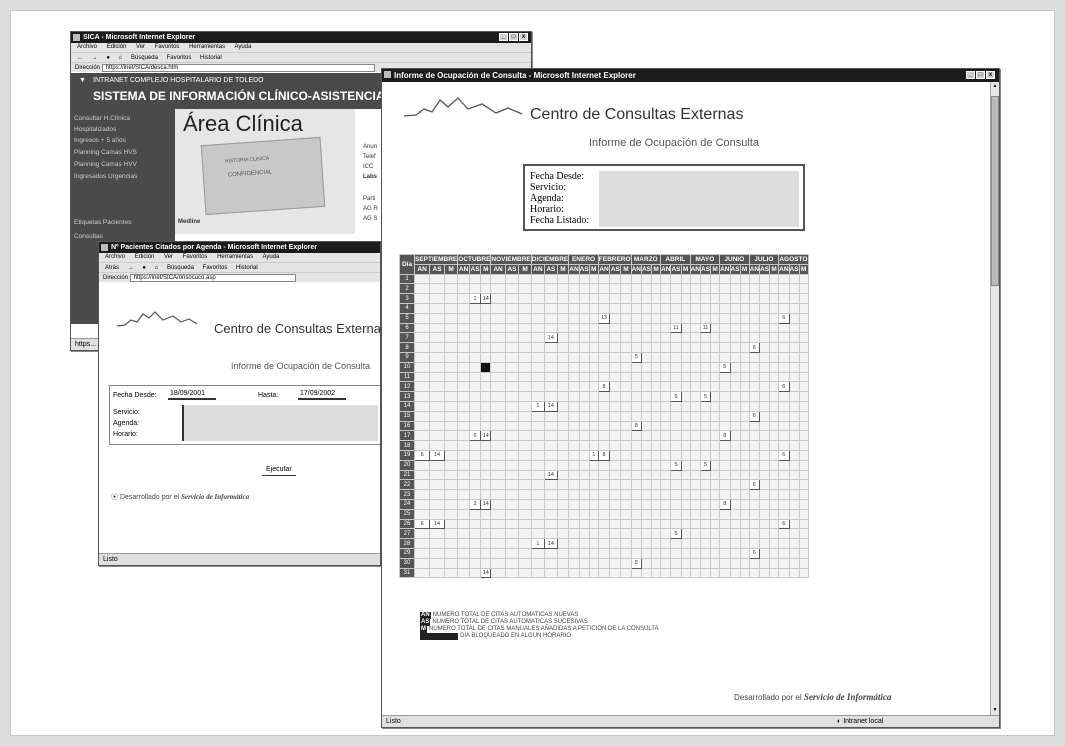  I want to click on status-text: Listo, so click(393, 721).